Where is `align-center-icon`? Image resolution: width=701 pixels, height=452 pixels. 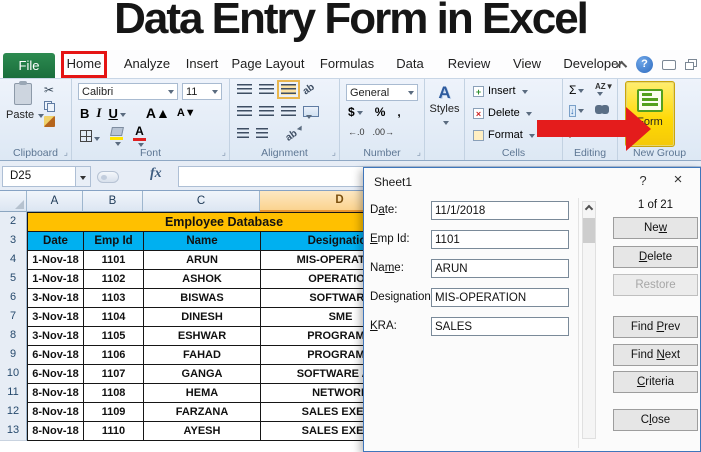 align-center-icon is located at coordinates (266, 111).